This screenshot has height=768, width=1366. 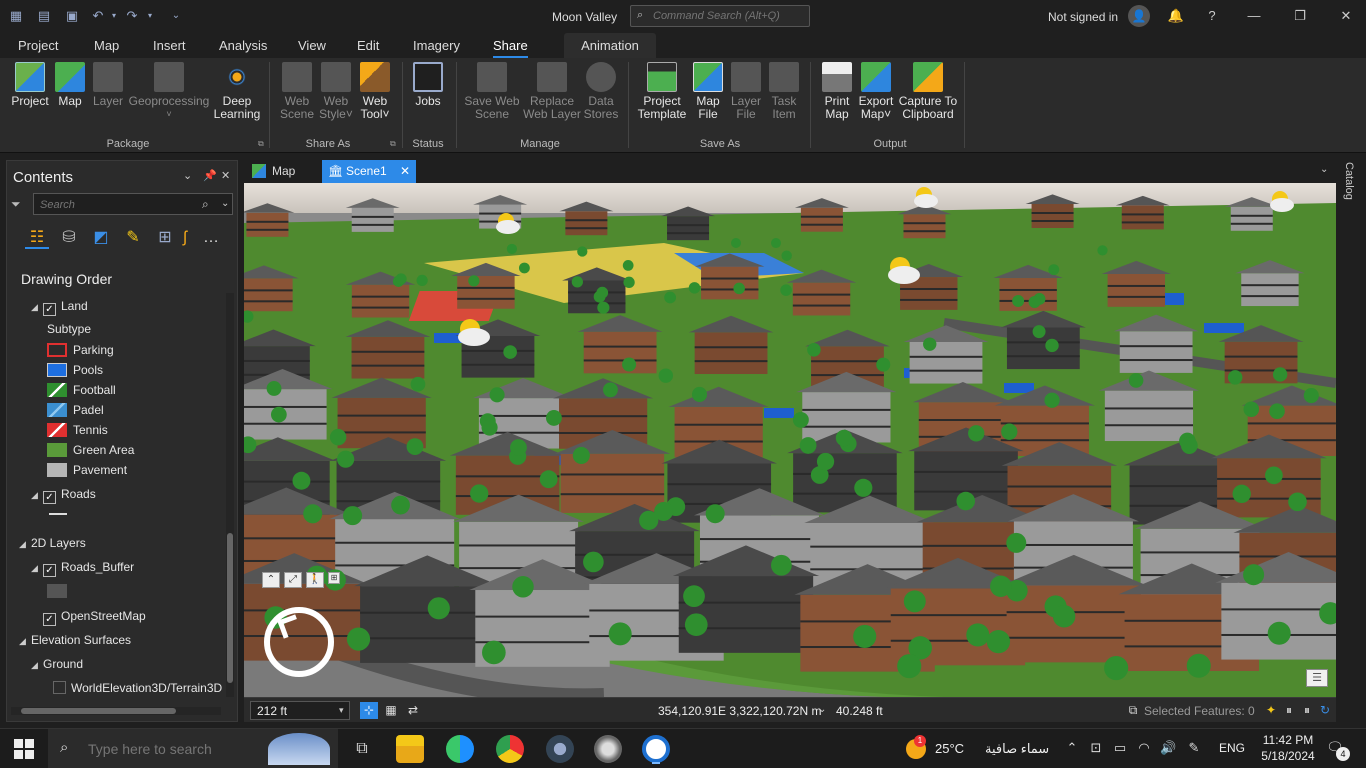 I want to click on task-view-icon: ⧉, so click(x=362, y=749).